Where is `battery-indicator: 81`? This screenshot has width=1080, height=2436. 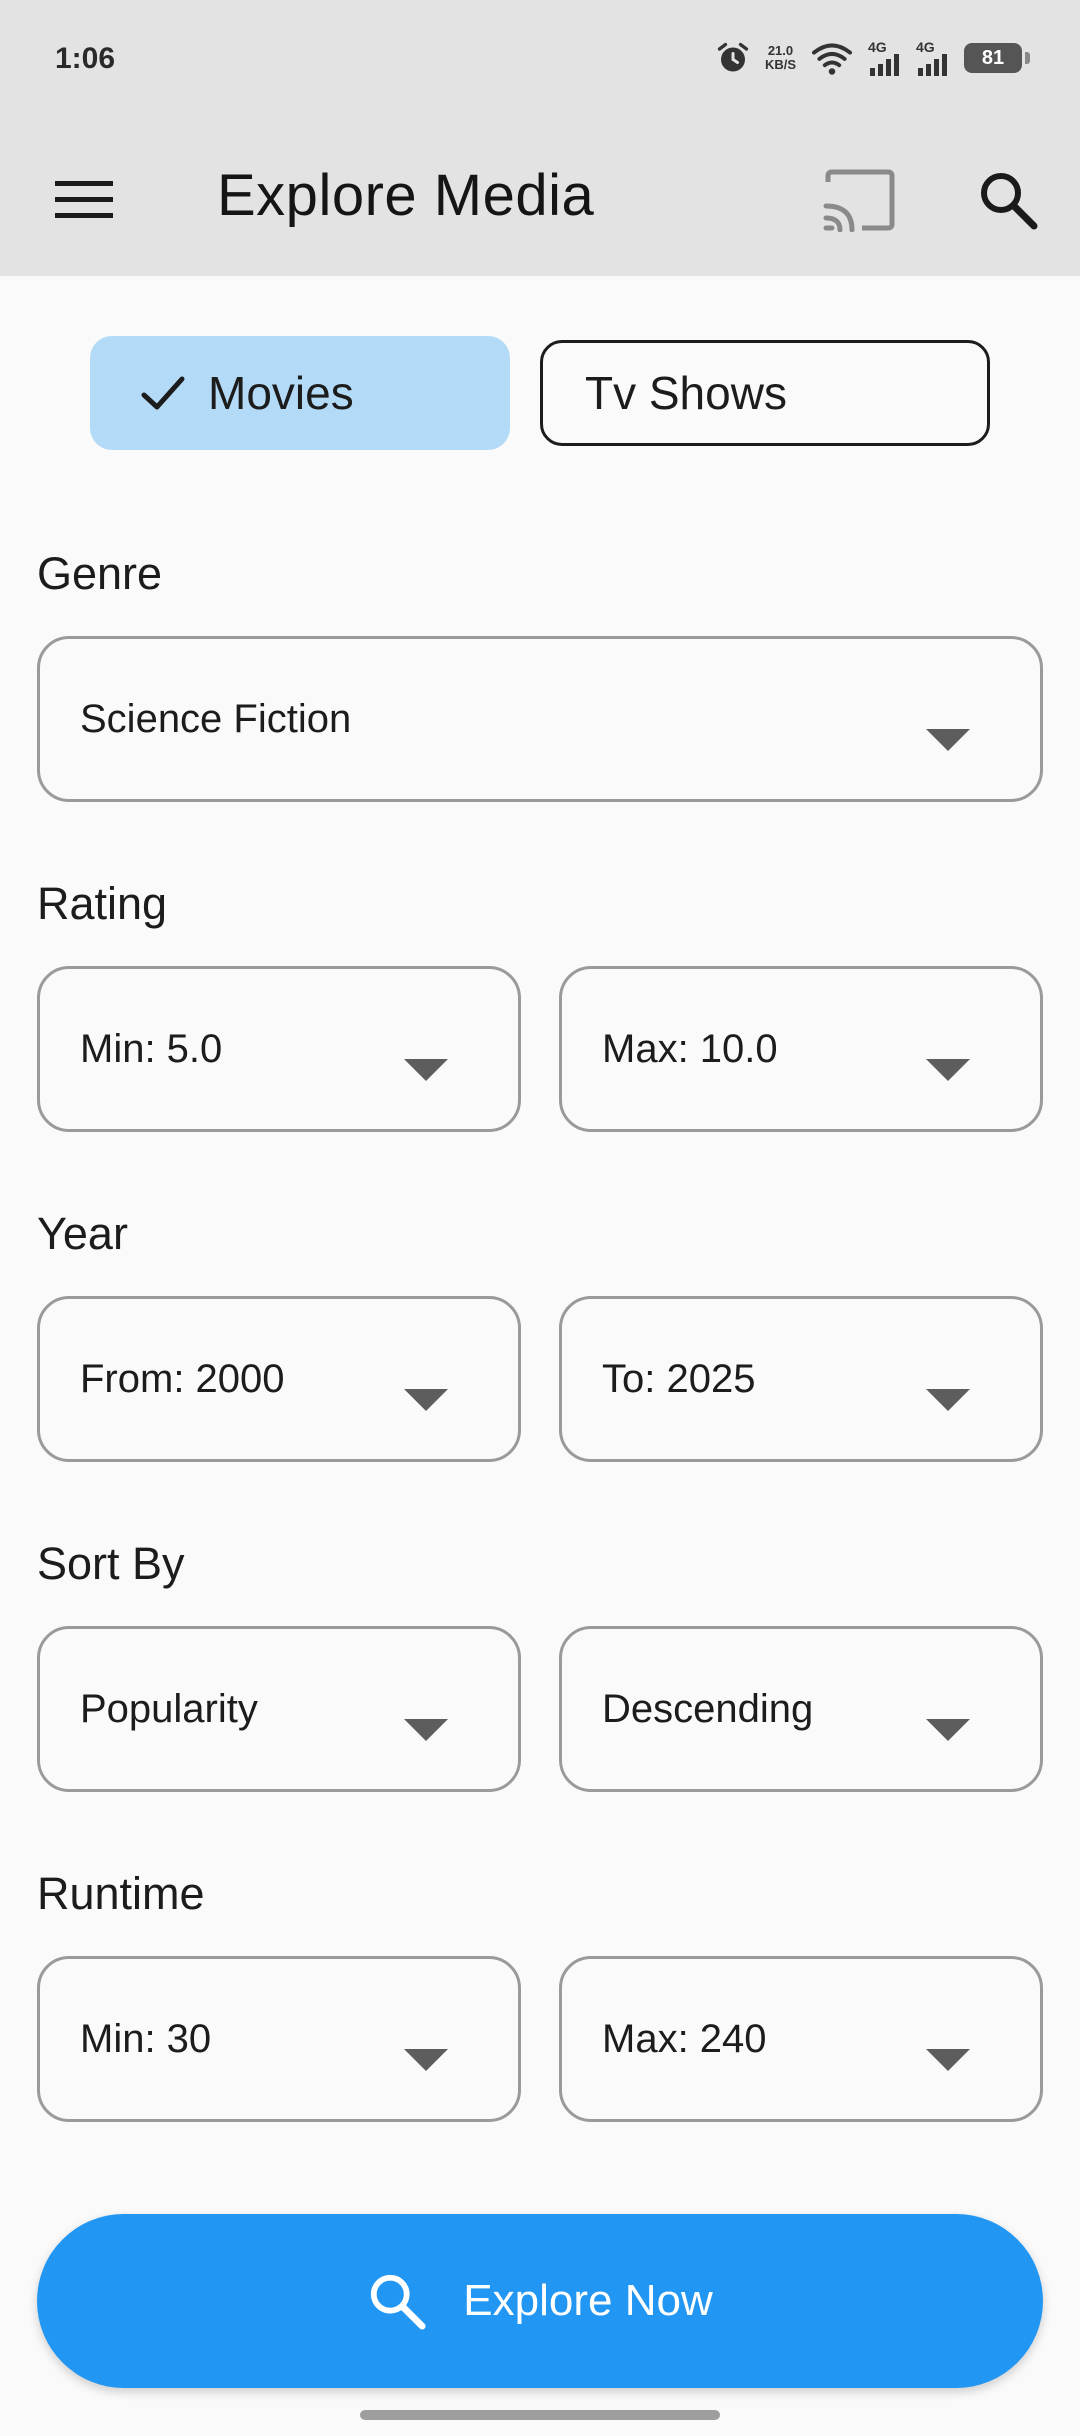
battery-indicator: 81 is located at coordinates (997, 58).